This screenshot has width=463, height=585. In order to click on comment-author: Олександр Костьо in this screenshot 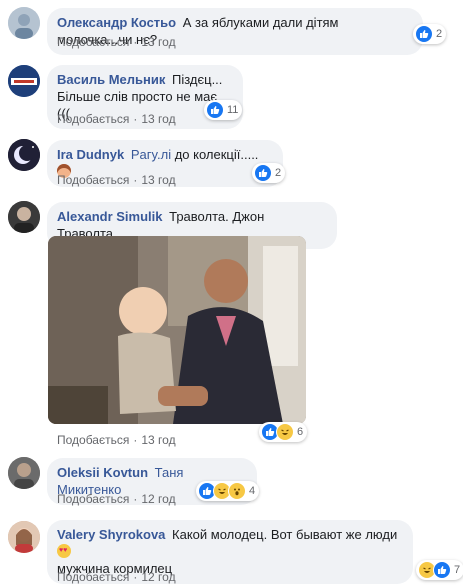, I will do `click(116, 22)`.